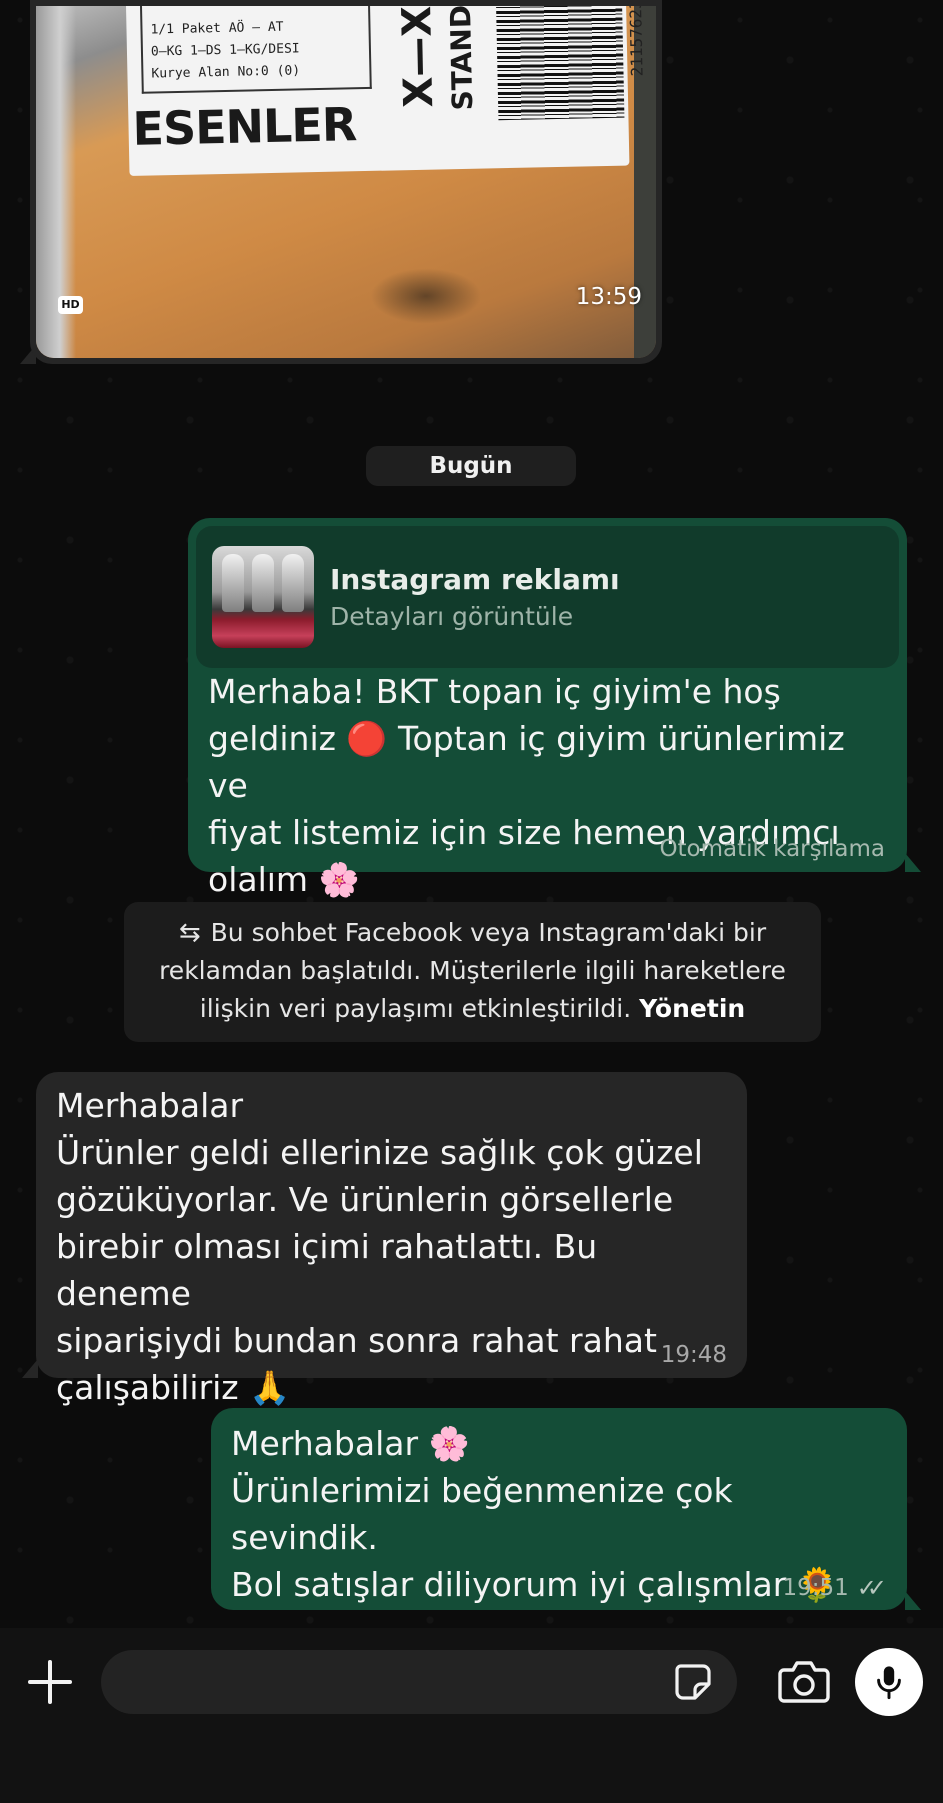  What do you see at coordinates (418, 57) in the screenshot?
I see `label-mark: X—X` at bounding box center [418, 57].